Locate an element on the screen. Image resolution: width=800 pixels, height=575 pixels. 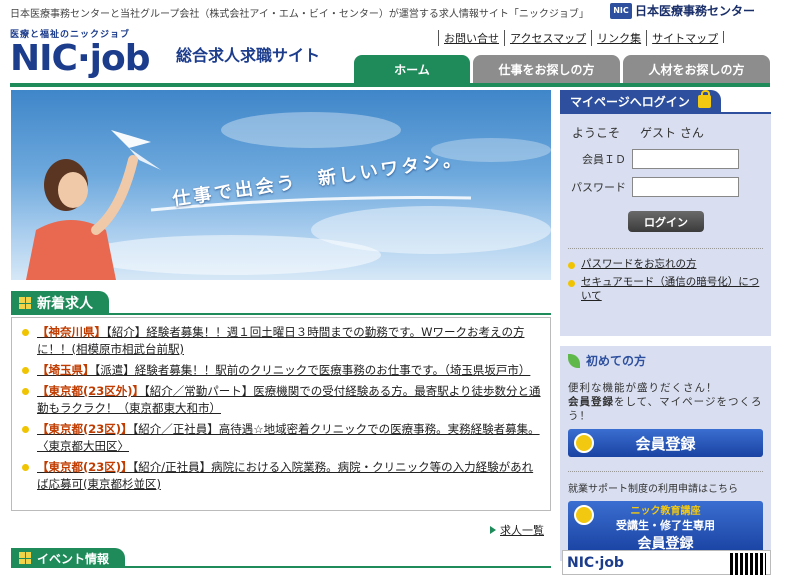
util-divider is located at coordinates (724, 37).